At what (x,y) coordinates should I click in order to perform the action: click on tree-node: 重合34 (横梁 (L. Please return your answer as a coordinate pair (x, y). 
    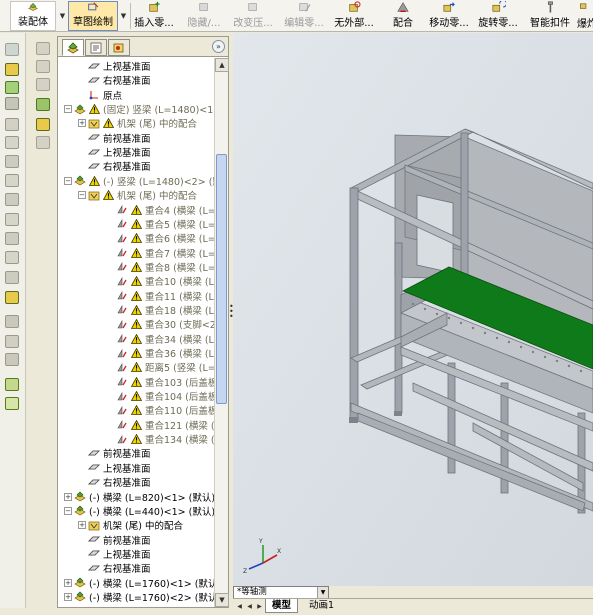
    Looking at the image, I should click on (160, 339).